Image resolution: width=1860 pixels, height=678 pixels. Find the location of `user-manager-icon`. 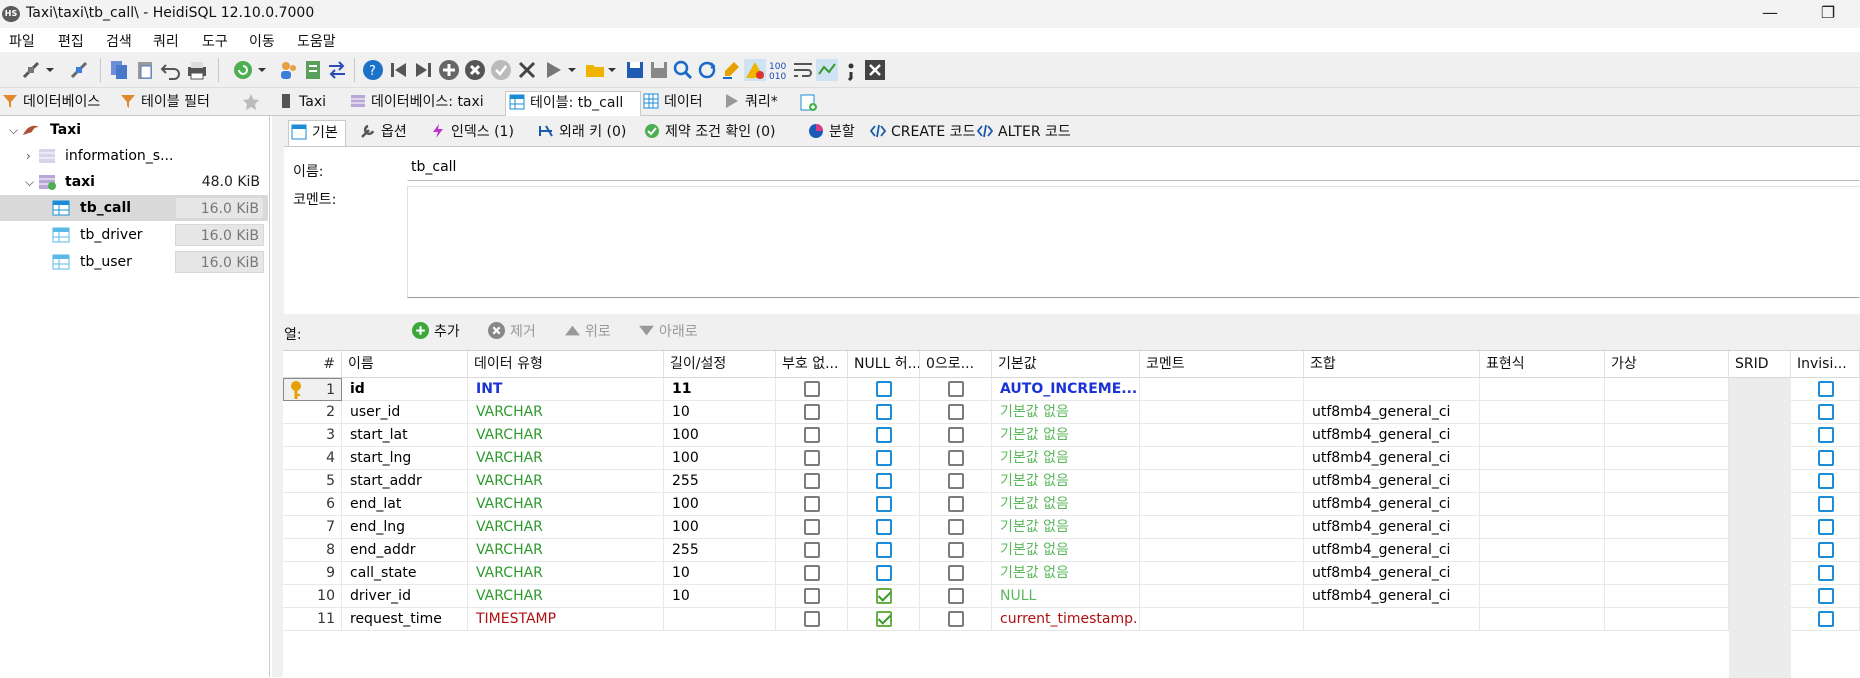

user-manager-icon is located at coordinates (289, 70).